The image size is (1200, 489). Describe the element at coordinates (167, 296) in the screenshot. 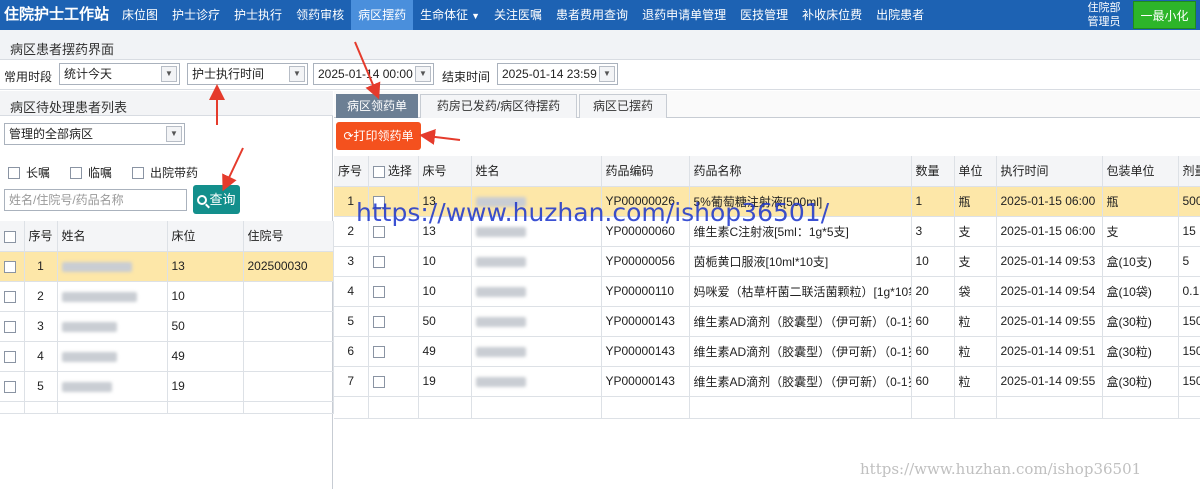

I see `patient-row: 2 10` at that location.